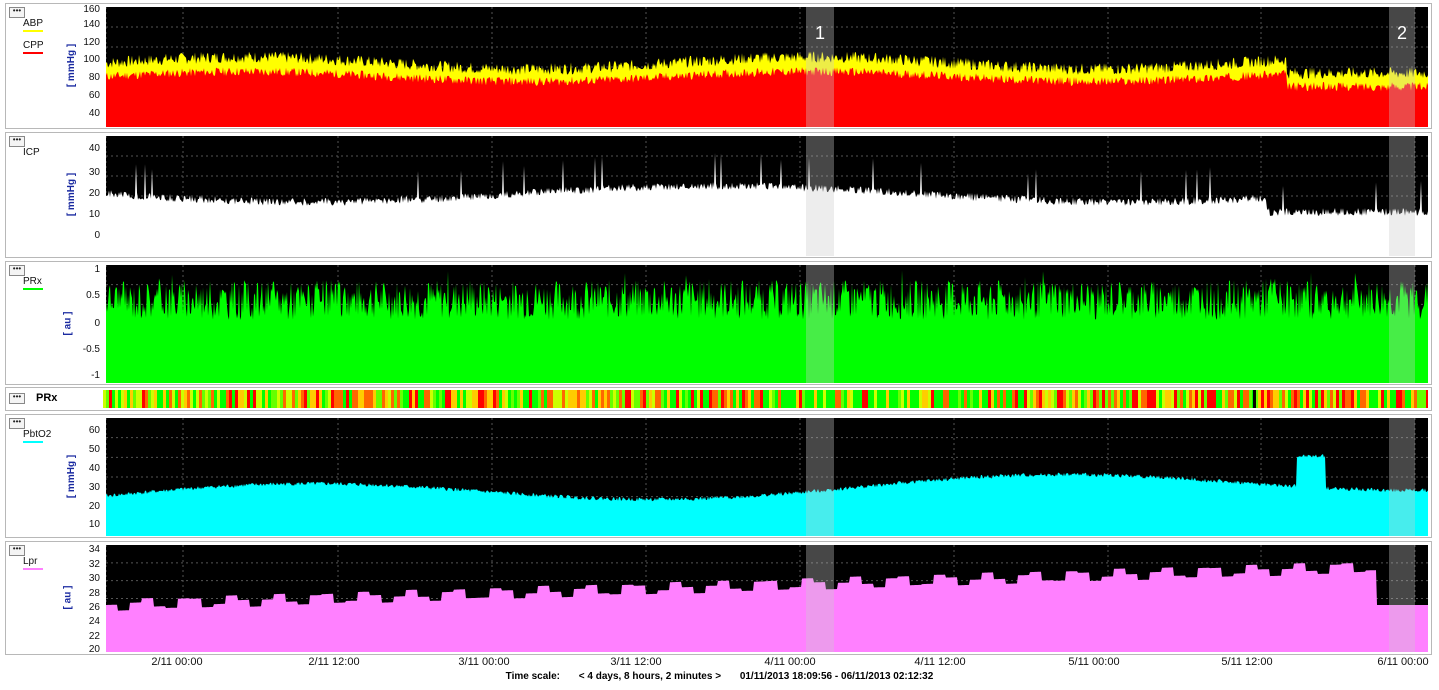 The width and height of the screenshot is (1439, 690). I want to click on x-axis-label: 6/11 00:00, so click(1403, 662).